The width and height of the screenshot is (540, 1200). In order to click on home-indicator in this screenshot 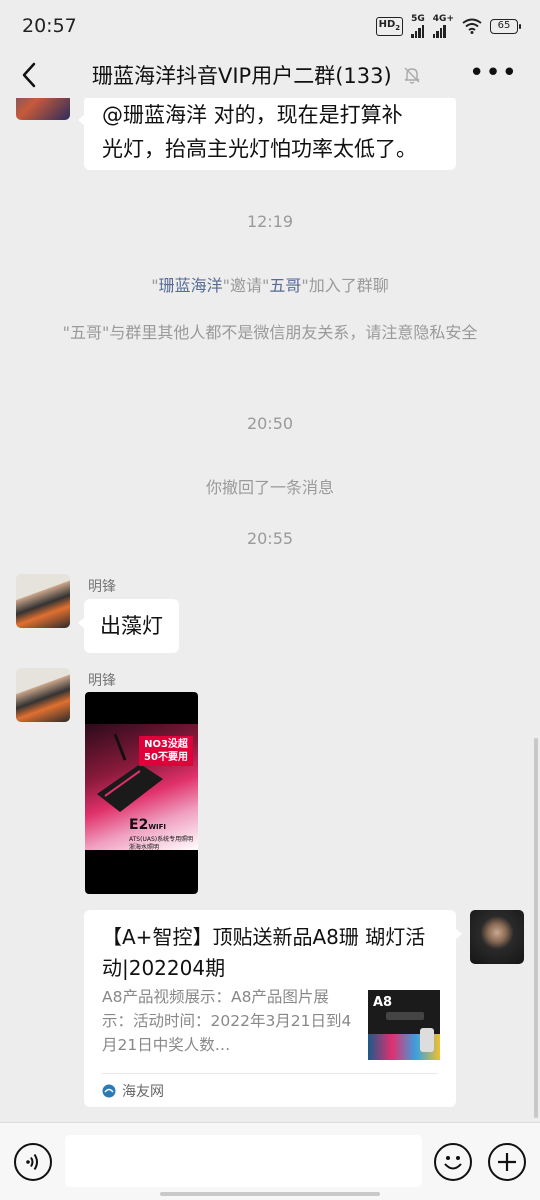, I will do `click(270, 1194)`.